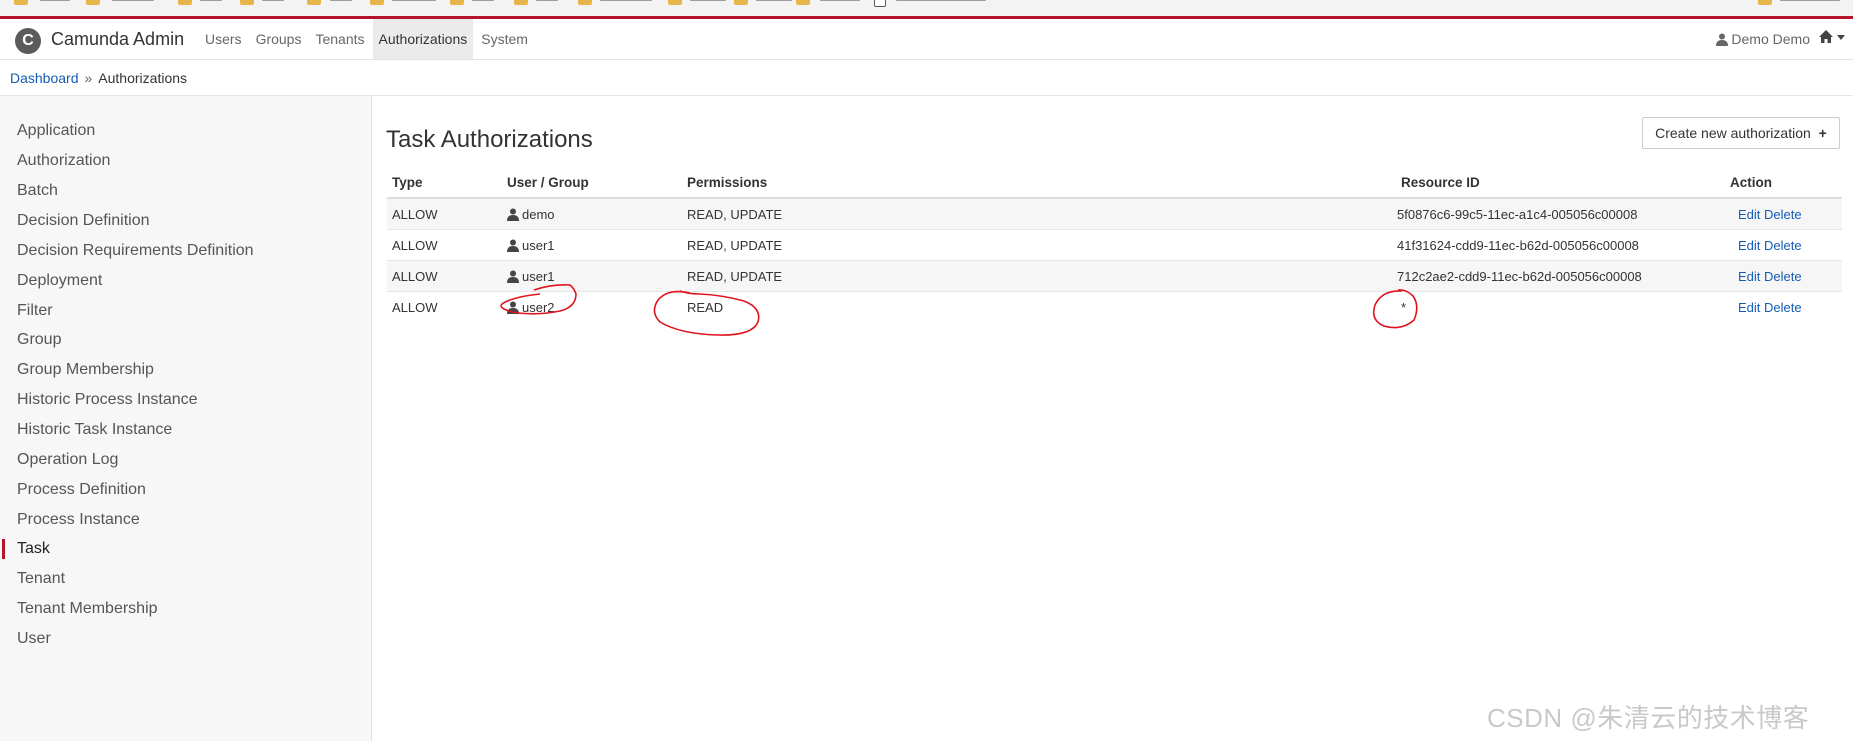 The width and height of the screenshot is (1853, 741). I want to click on annotation-overlay, so click(959, 310).